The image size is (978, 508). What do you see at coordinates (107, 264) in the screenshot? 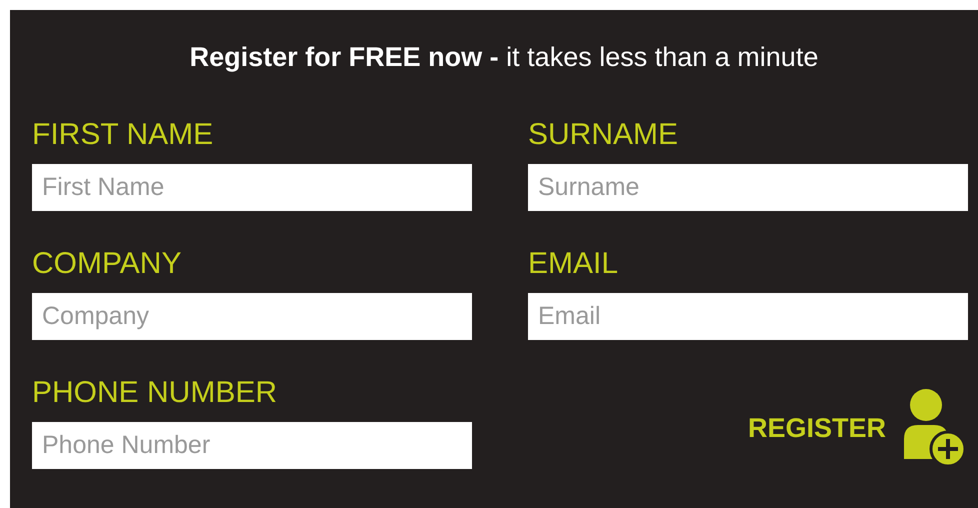
I see `field-label: COMPANY` at bounding box center [107, 264].